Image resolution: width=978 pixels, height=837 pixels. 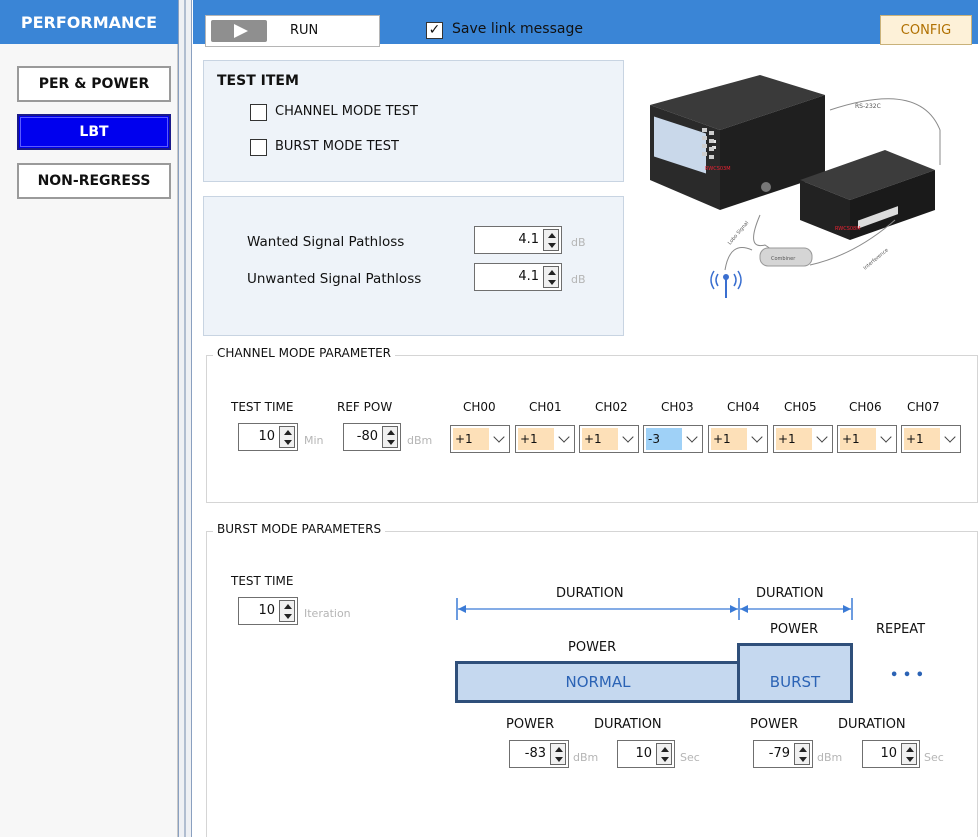 I want to click on burst-test-time-label: TEST TIME, so click(x=262, y=581).